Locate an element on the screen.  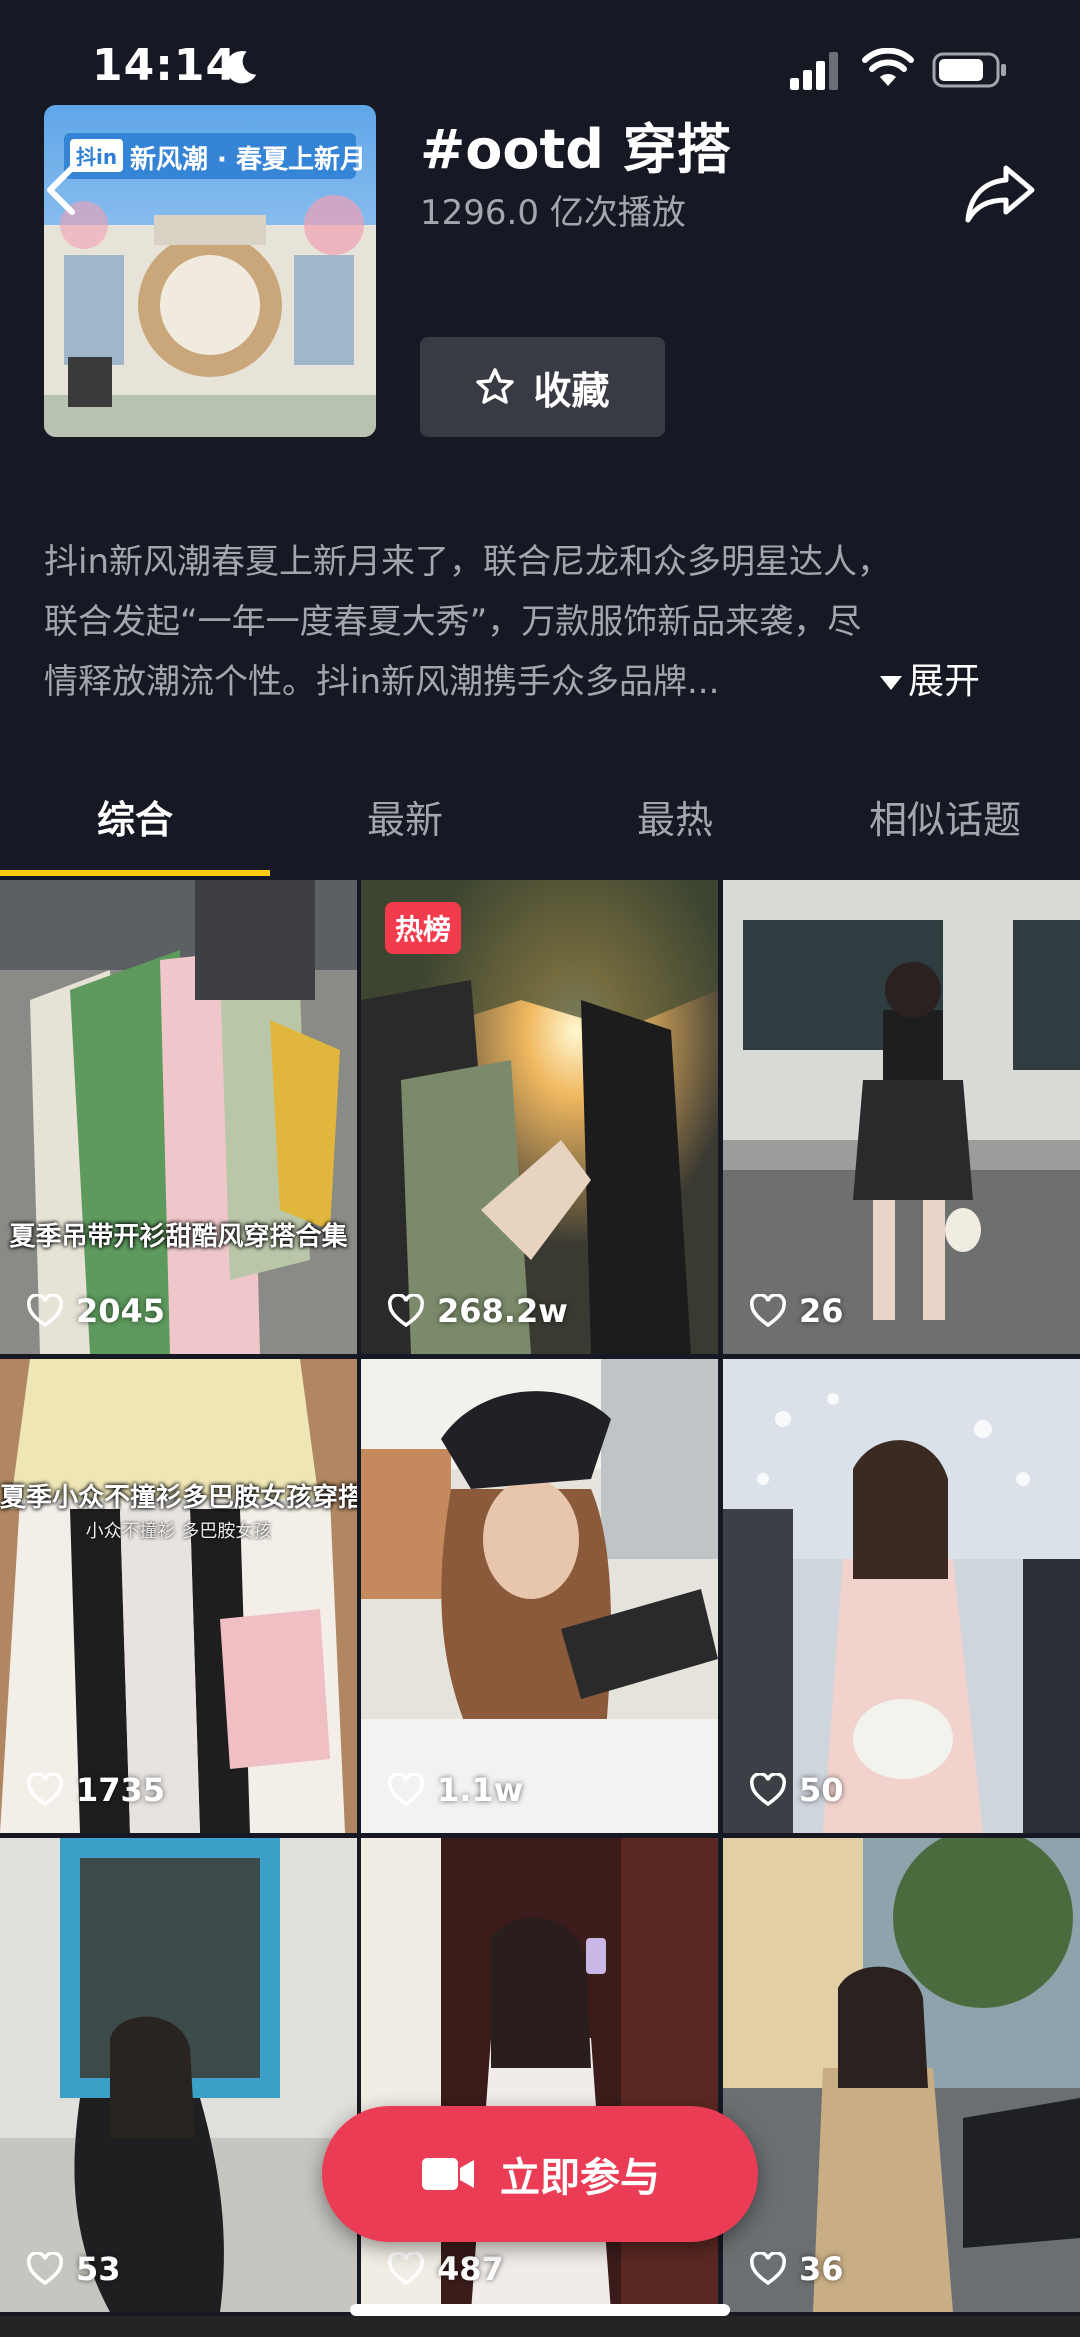
tab-comprehensive: 综合 is located at coordinates (135, 820).